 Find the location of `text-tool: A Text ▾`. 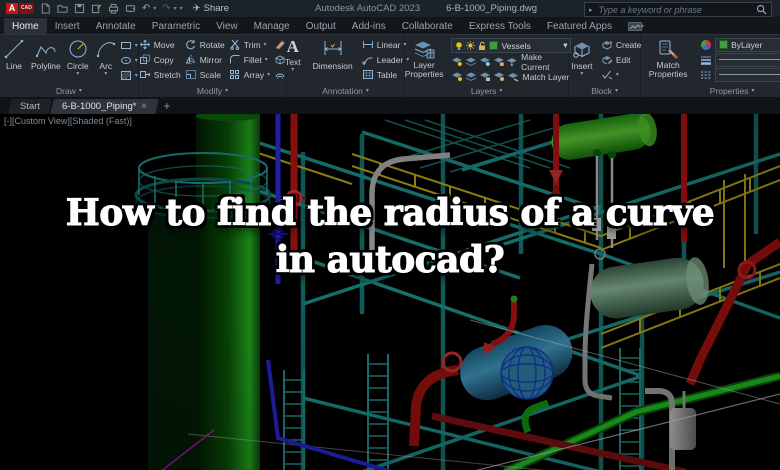

text-tool: A Text ▾ is located at coordinates (293, 56).